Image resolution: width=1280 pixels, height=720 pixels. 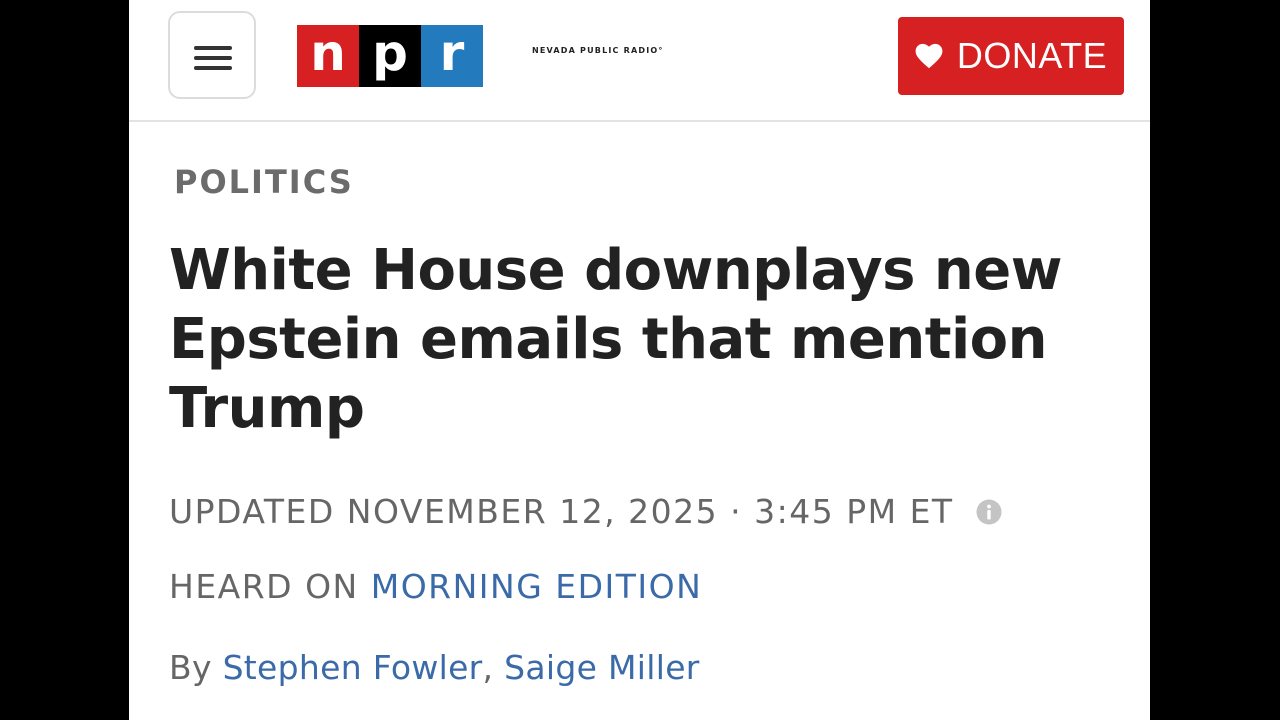 I want to click on heart-icon, so click(x=929, y=56).